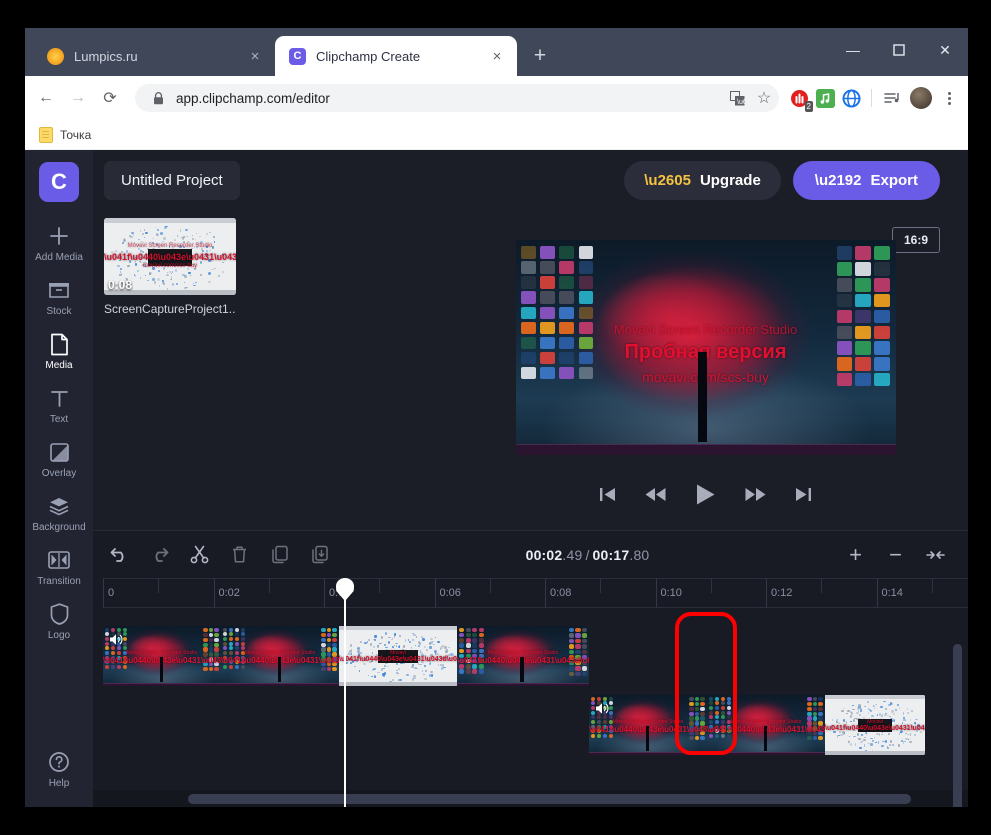 The width and height of the screenshot is (991, 835). What do you see at coordinates (667, 180) in the screenshot?
I see `star-icon: \u2605` at bounding box center [667, 180].